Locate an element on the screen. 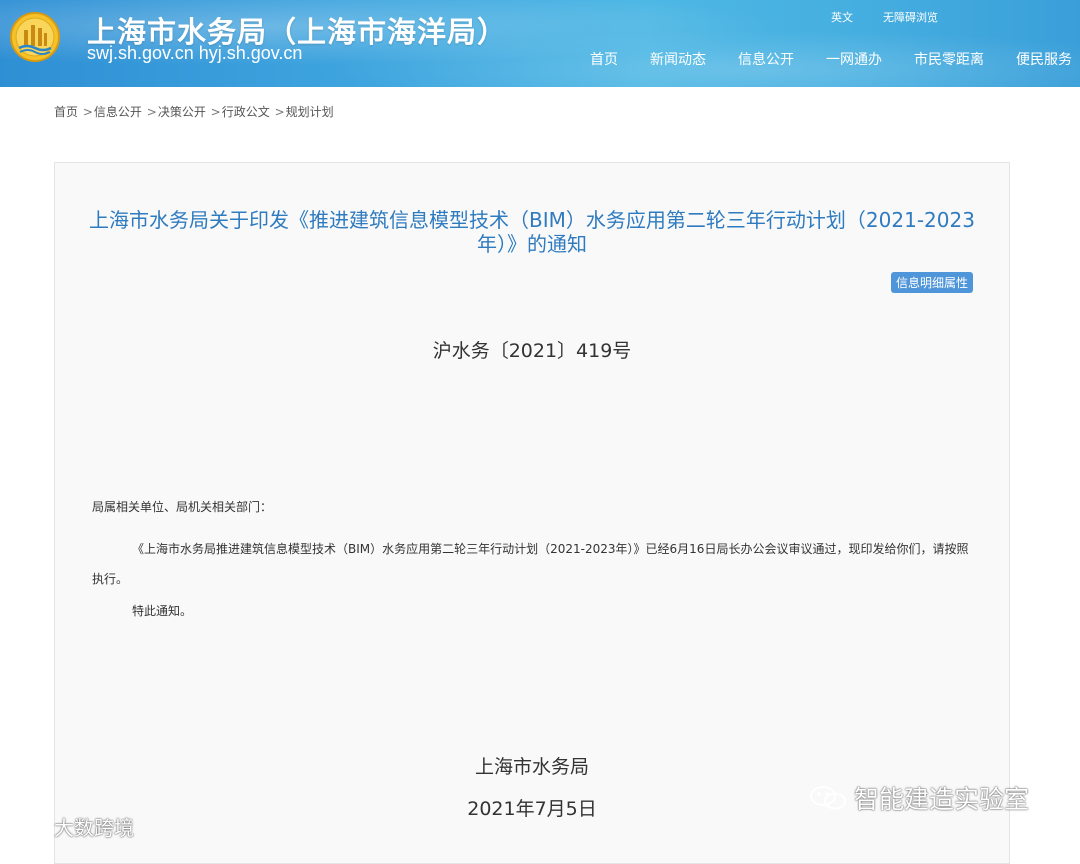  wechat-icon is located at coordinates (828, 798).